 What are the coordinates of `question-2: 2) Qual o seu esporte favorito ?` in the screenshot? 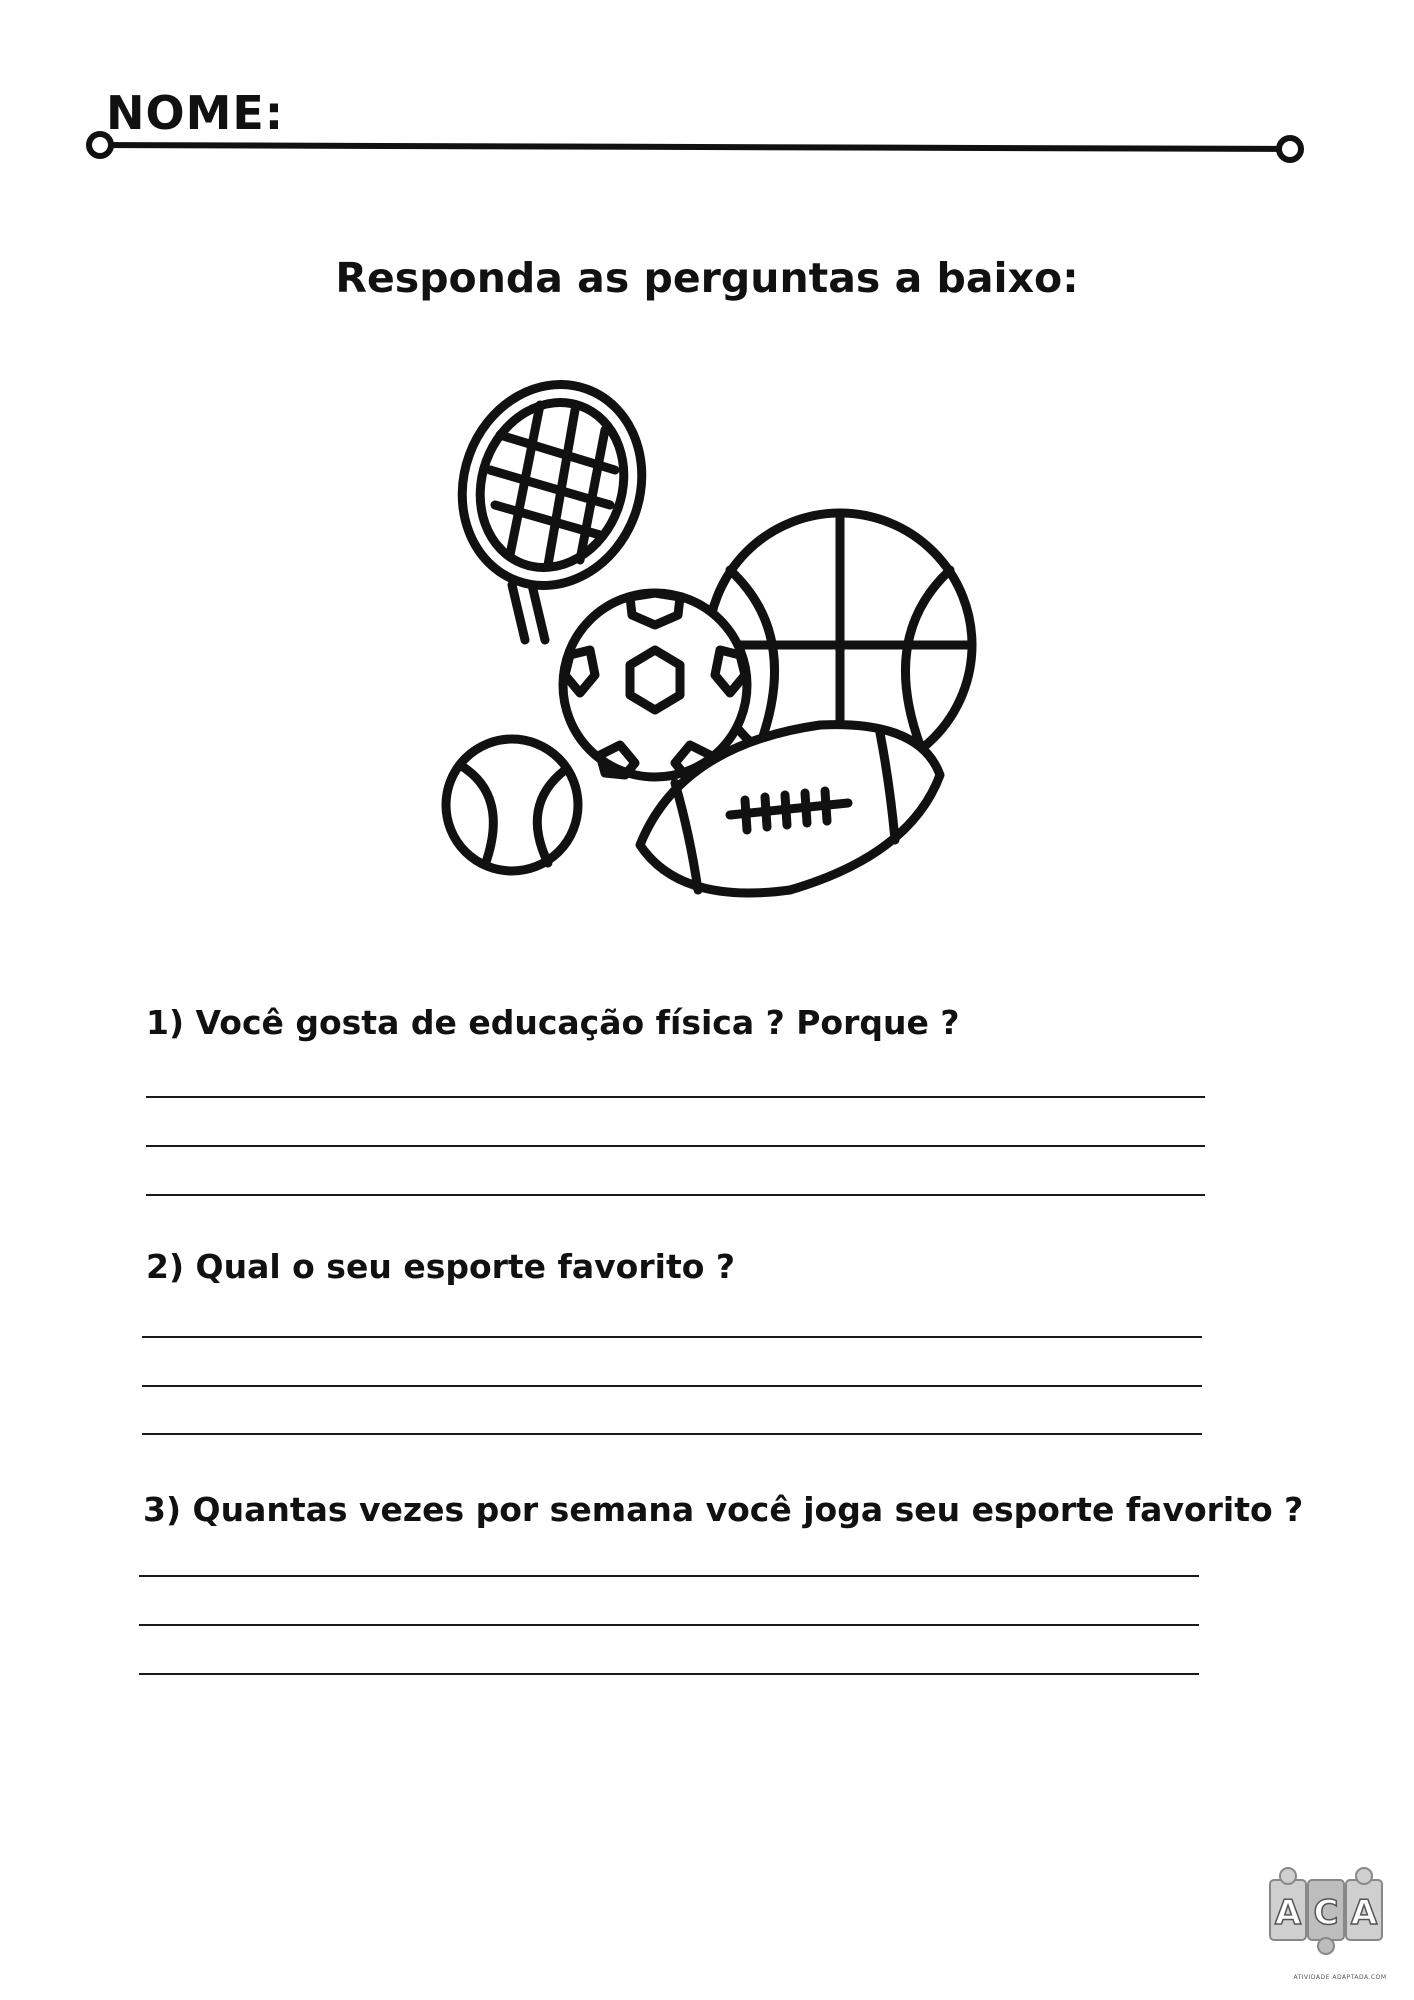 It's located at (441, 1266).